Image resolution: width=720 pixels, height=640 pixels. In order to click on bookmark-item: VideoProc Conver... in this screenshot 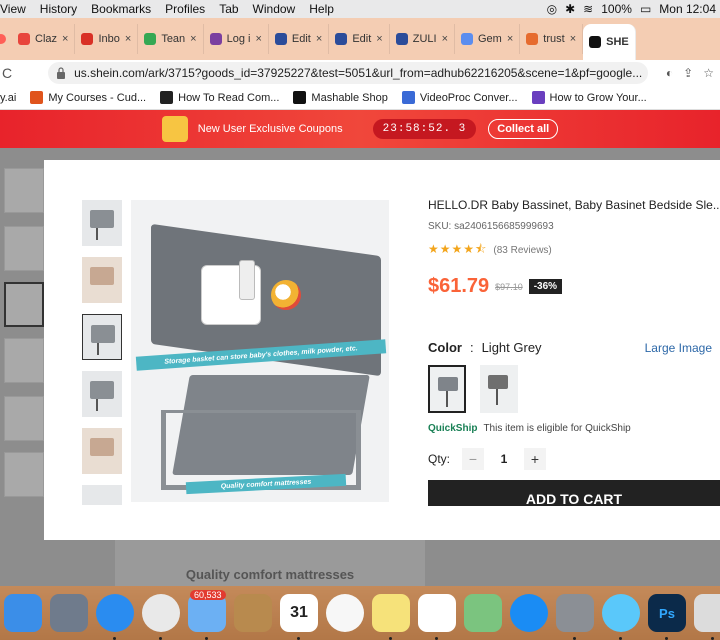, I will do `click(459, 97)`.